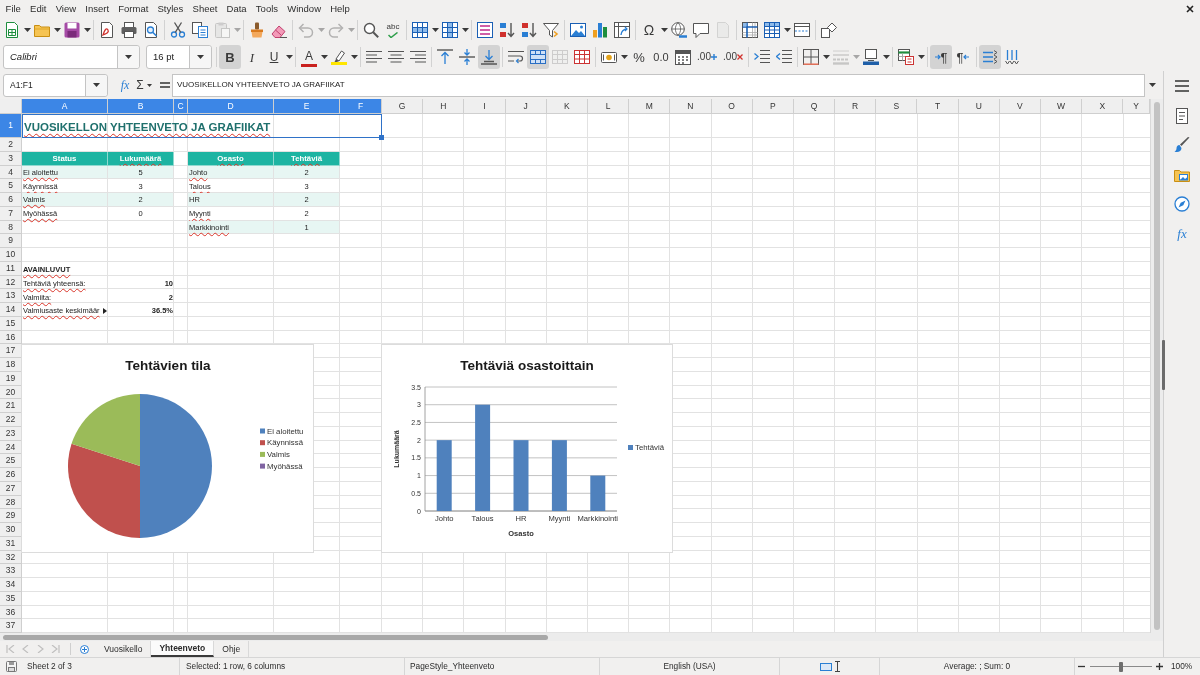 The image size is (1200, 675). What do you see at coordinates (252, 57) in the screenshot?
I see `italic-button: I` at bounding box center [252, 57].